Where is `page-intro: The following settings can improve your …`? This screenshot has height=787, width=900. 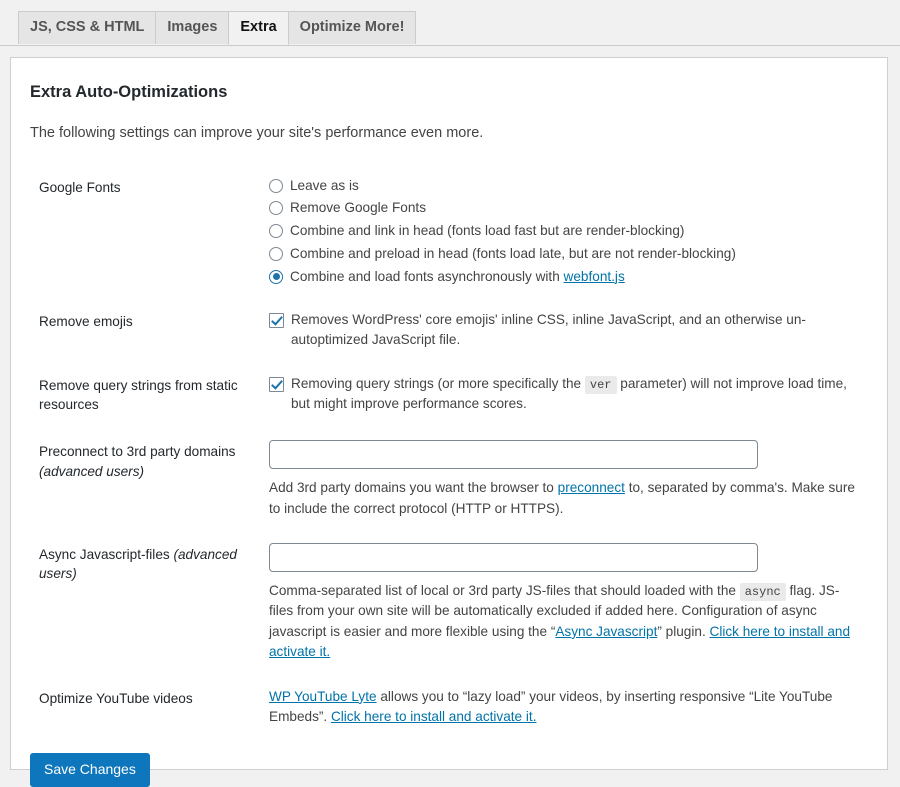 page-intro: The following settings can improve your … is located at coordinates (257, 133).